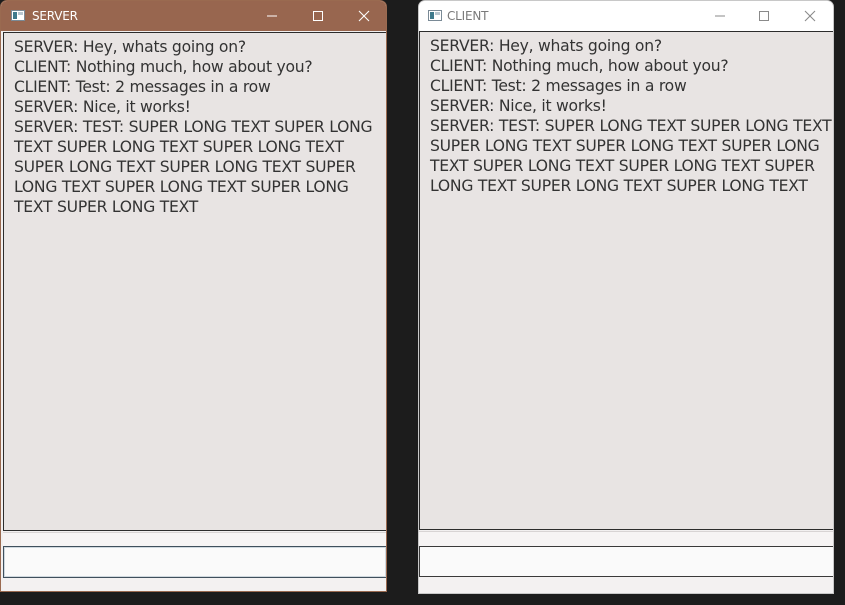  I want to click on server-bottom-strip, so click(194, 584).